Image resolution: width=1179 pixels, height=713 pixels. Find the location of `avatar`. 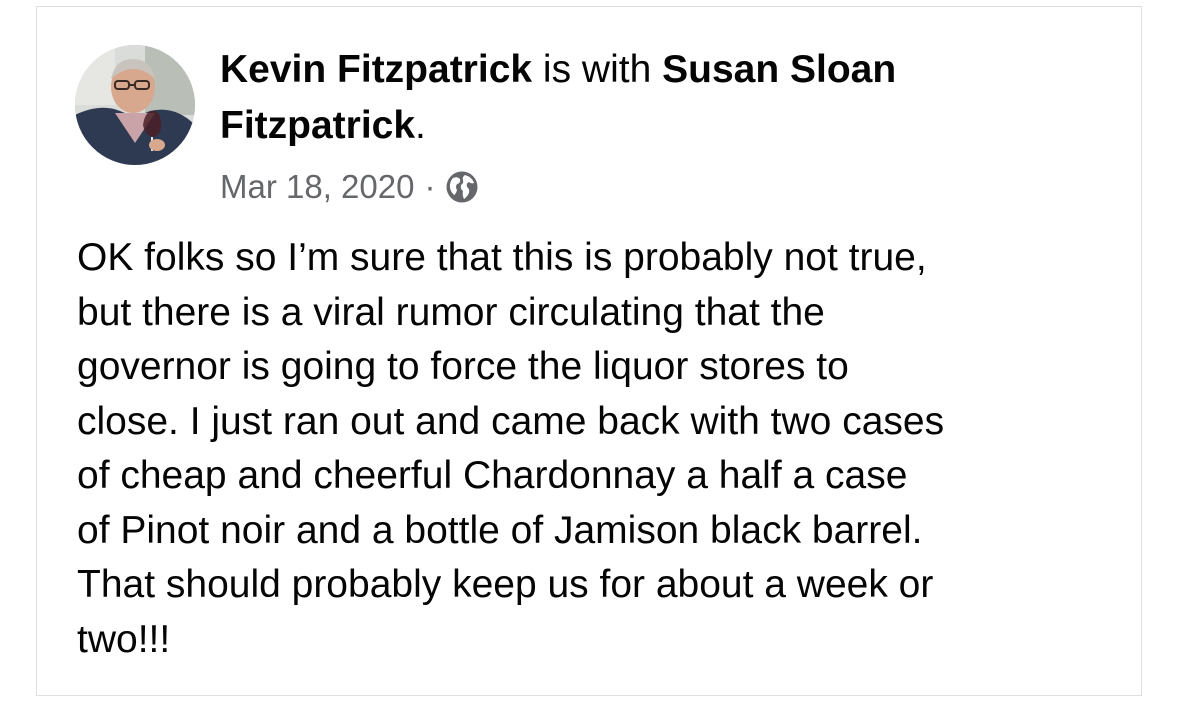

avatar is located at coordinates (135, 105).